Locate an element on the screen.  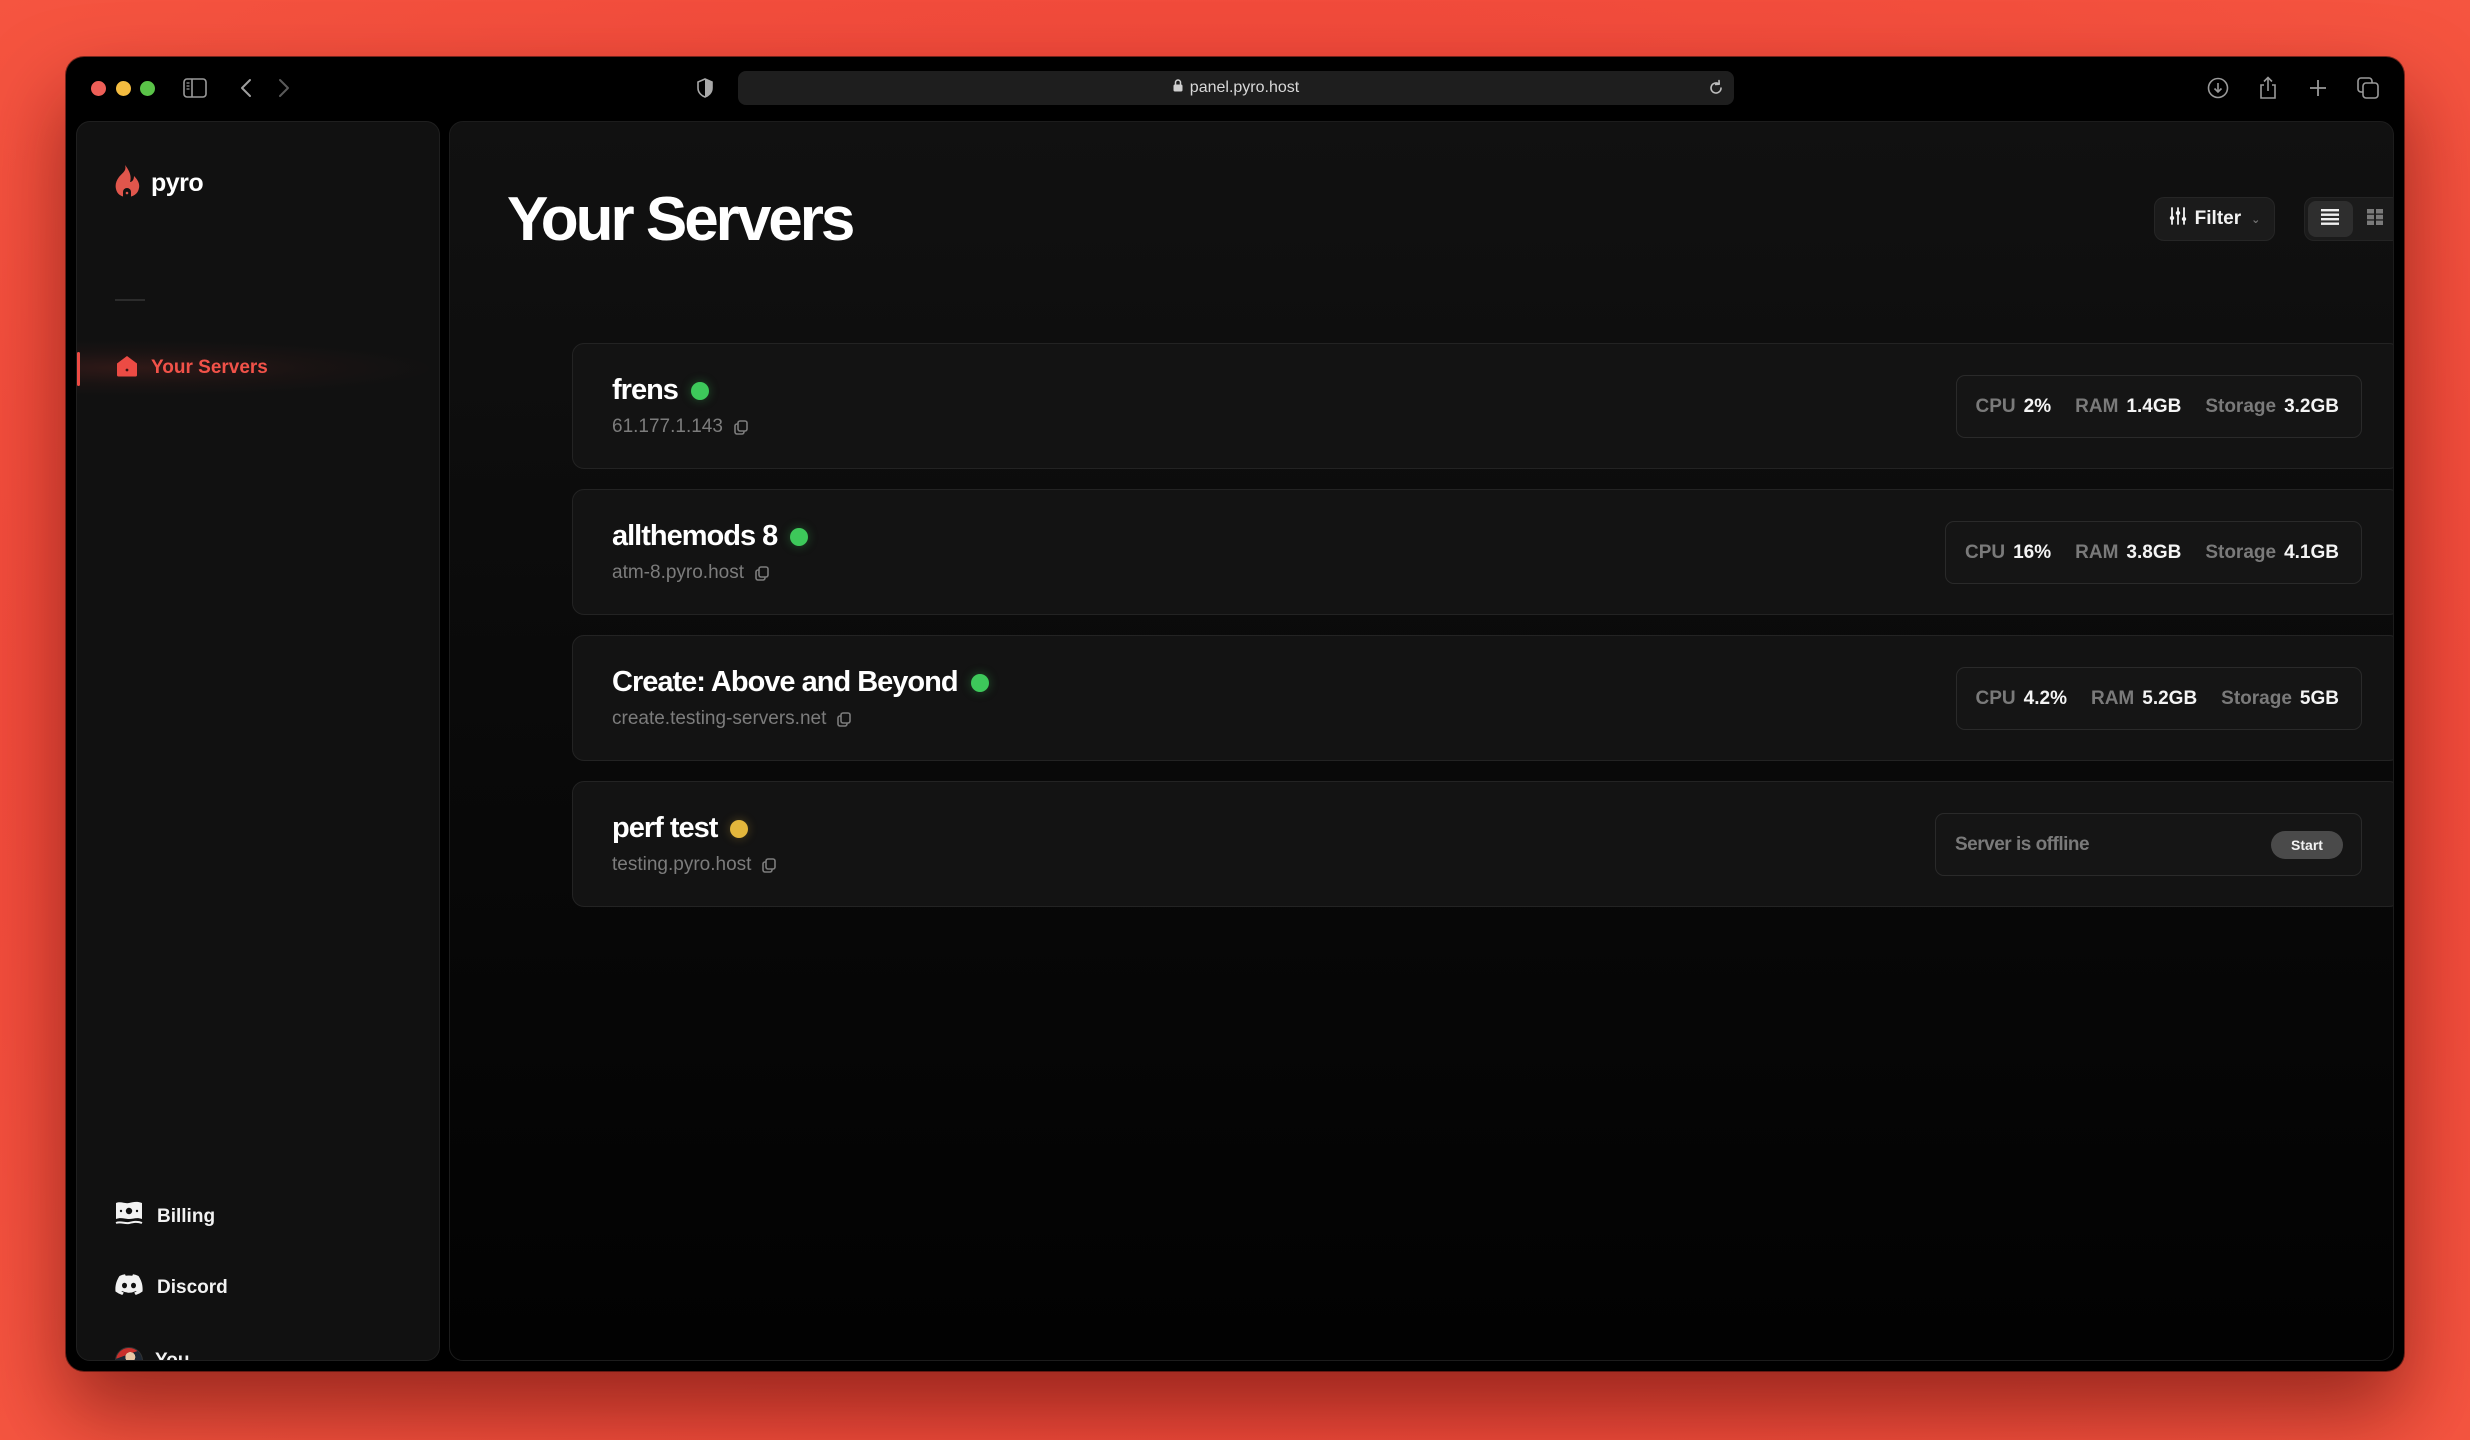
sidebar-item-your-servers: Your Servers is located at coordinates (258, 368).